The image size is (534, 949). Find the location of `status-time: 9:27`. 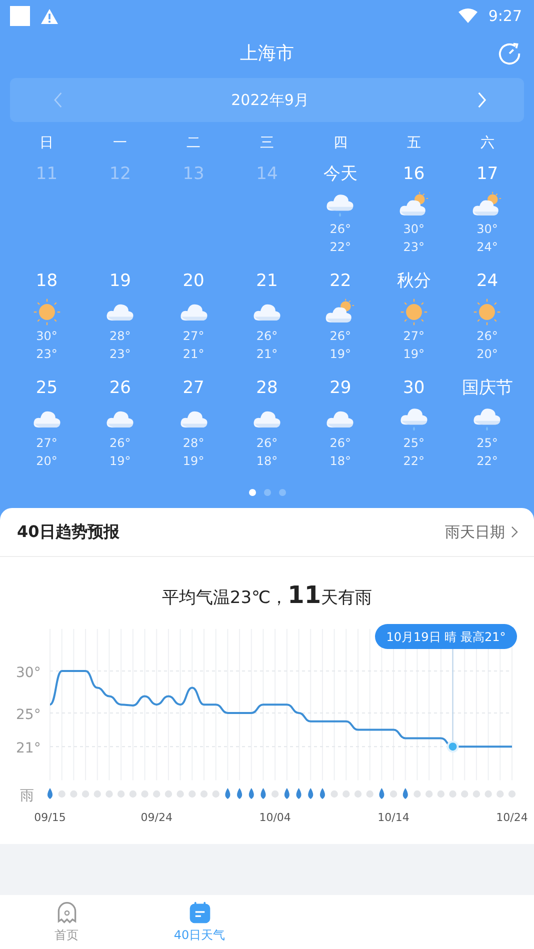

status-time: 9:27 is located at coordinates (505, 16).